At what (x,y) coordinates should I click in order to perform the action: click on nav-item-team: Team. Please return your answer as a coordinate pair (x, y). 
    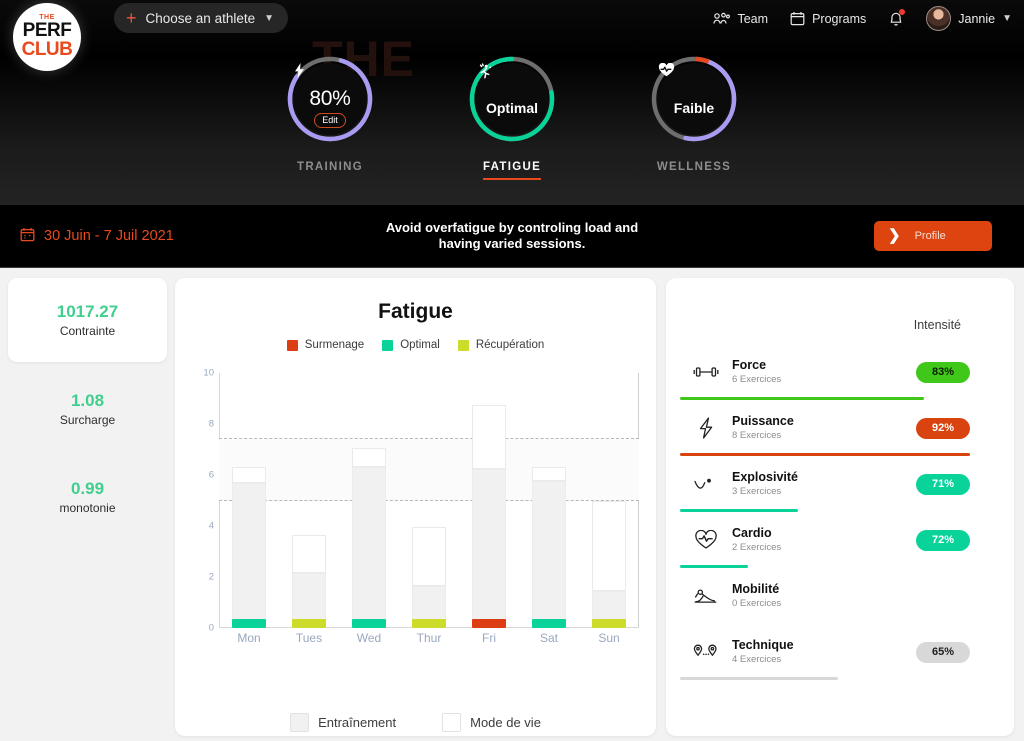
    Looking at the image, I should click on (740, 19).